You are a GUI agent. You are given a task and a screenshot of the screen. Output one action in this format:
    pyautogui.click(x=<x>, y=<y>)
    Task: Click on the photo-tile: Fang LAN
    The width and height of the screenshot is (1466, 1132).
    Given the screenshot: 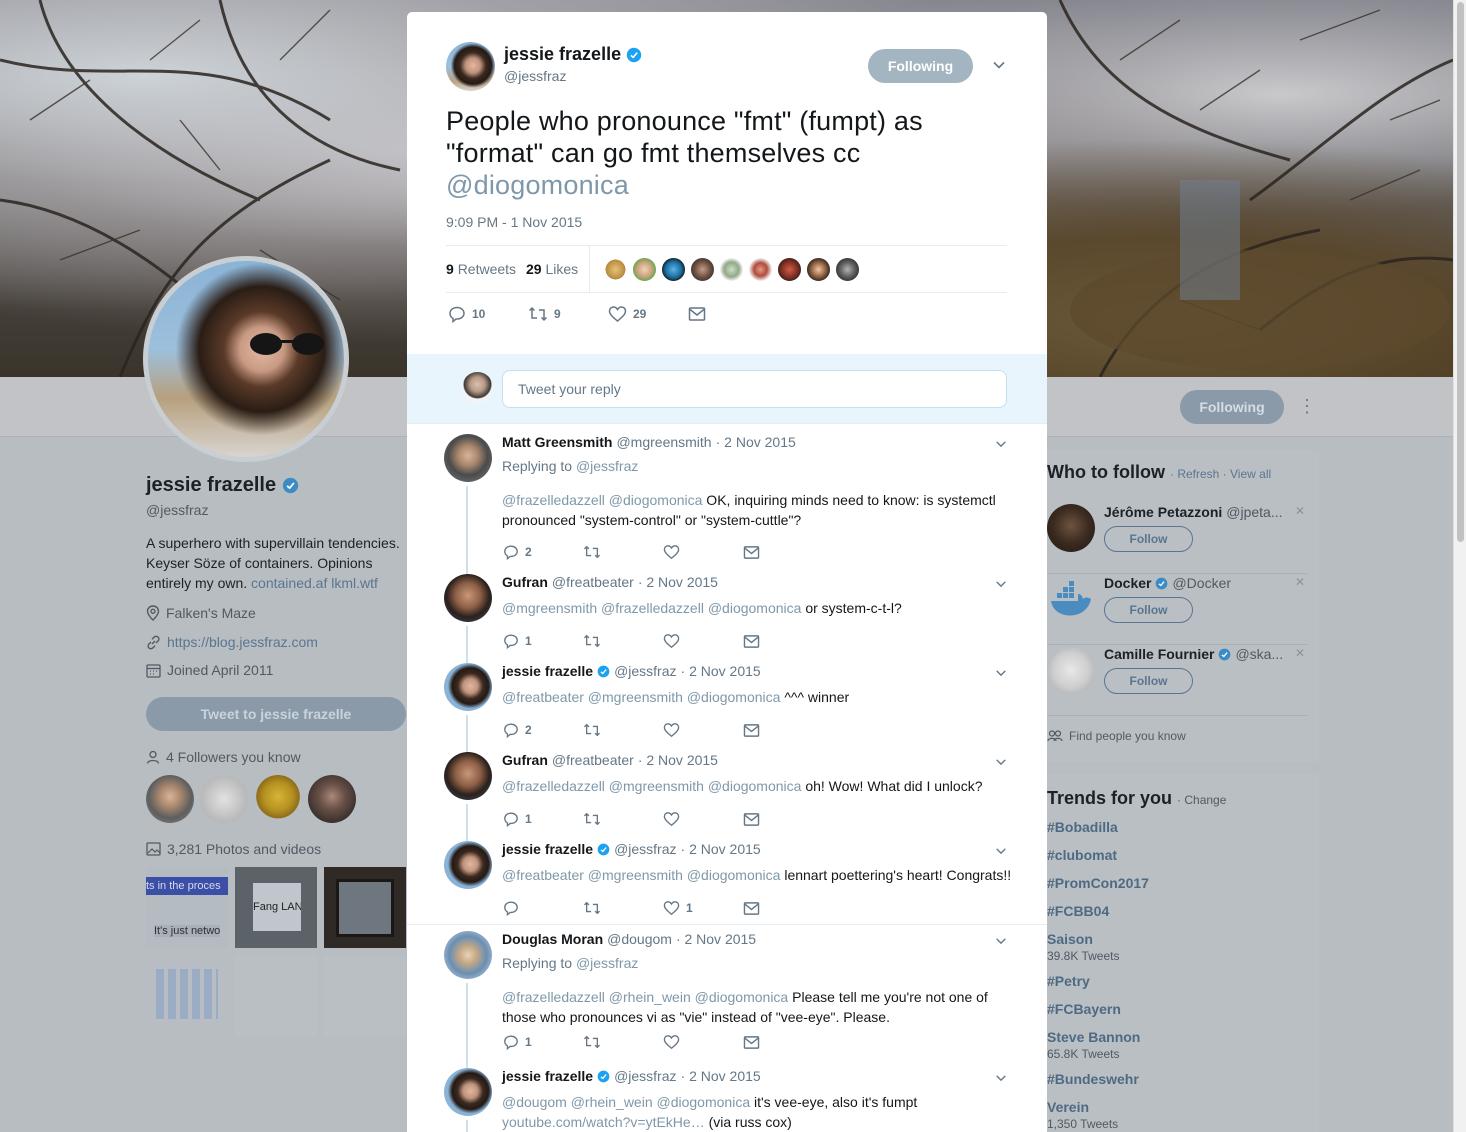 What is the action you would take?
    pyautogui.click(x=276, y=907)
    